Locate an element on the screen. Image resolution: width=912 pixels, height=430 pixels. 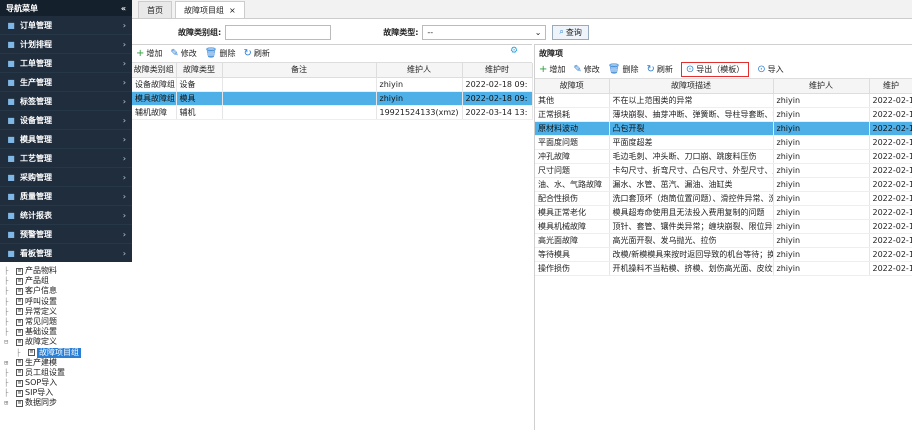
column-header: 维护时 is located at coordinates (497, 70).